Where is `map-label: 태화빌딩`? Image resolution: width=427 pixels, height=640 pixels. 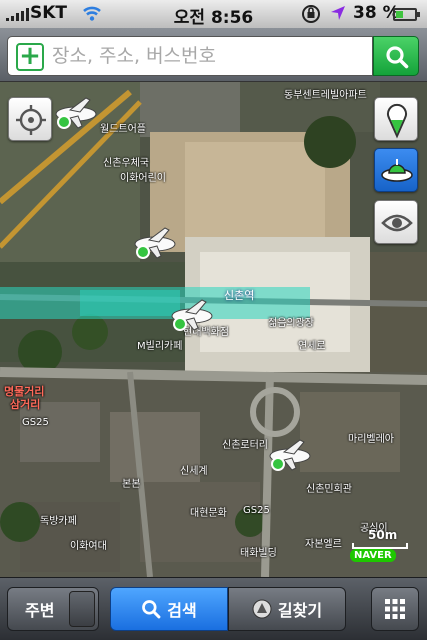 map-label: 태화빌딩 is located at coordinates (258, 551).